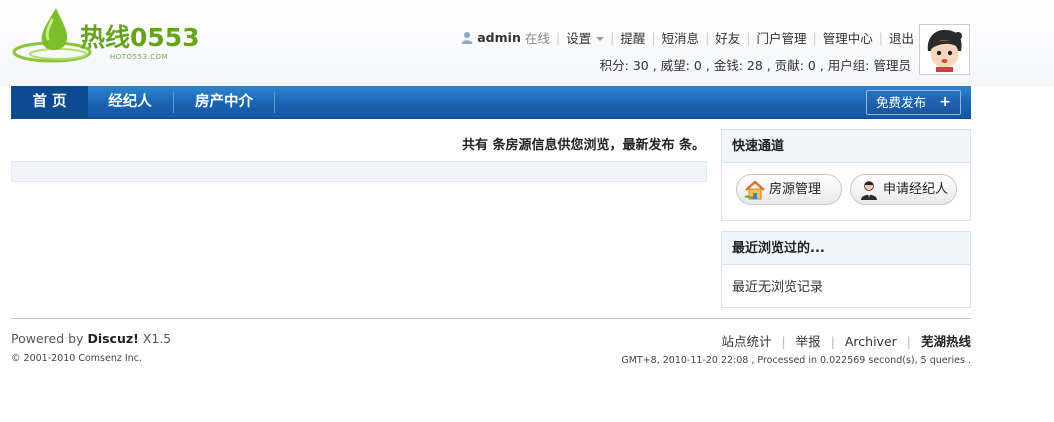  What do you see at coordinates (901, 102) in the screenshot?
I see `free-post-label: 免费发布` at bounding box center [901, 102].